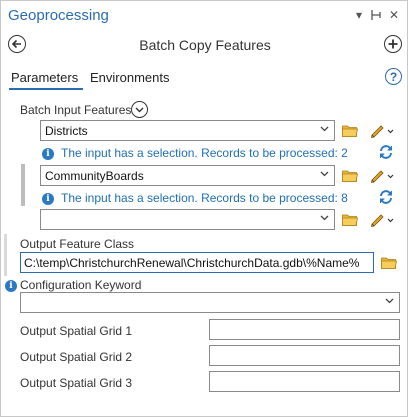  I want to click on configuration-keyword-label: Configuration Keyword, so click(81, 285).